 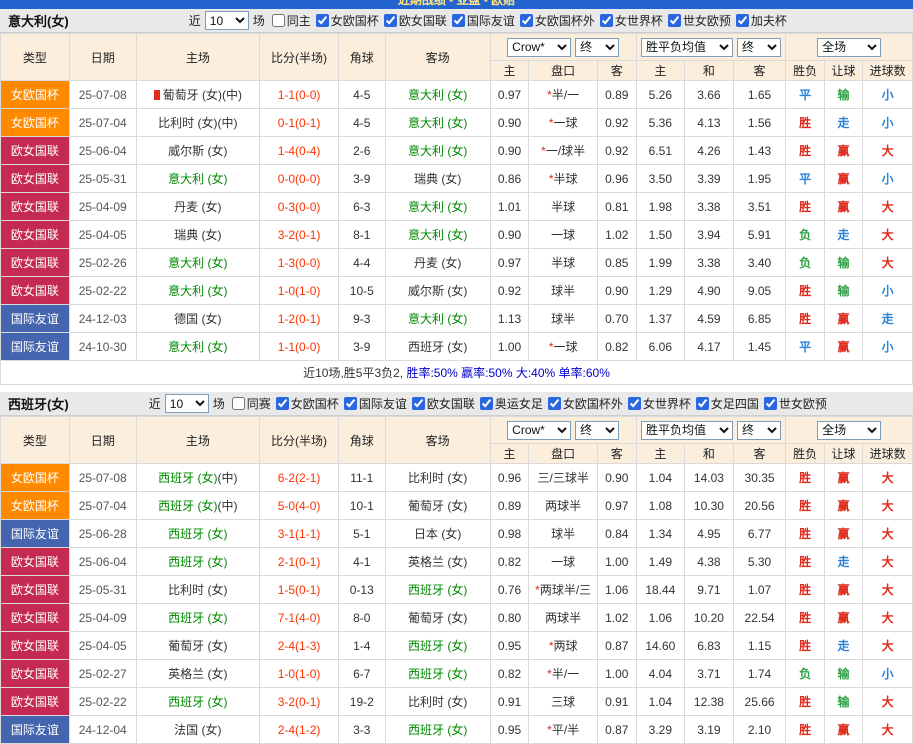 I want to click on away-team: 英格兰 (女), so click(x=437, y=561).